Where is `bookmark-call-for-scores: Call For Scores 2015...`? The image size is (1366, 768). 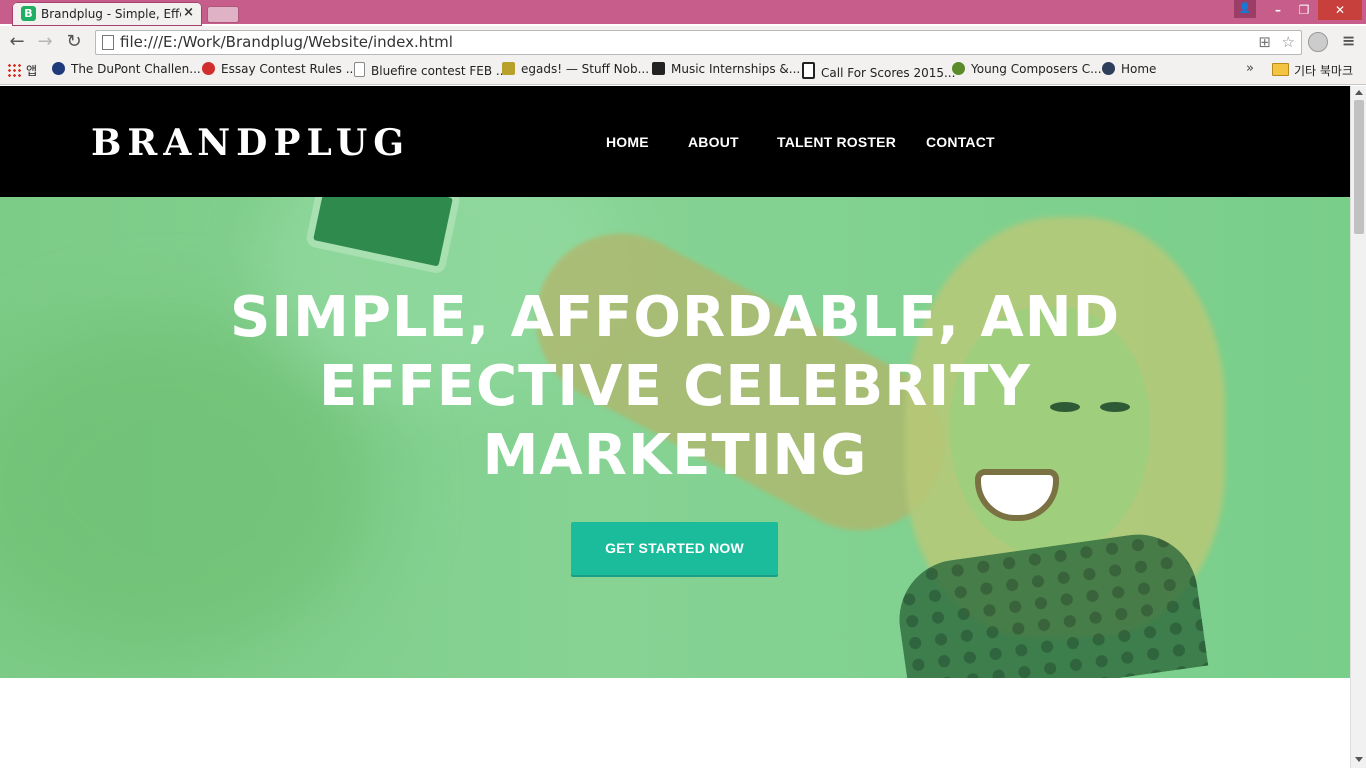 bookmark-call-for-scores: Call For Scores 2015... is located at coordinates (878, 71).